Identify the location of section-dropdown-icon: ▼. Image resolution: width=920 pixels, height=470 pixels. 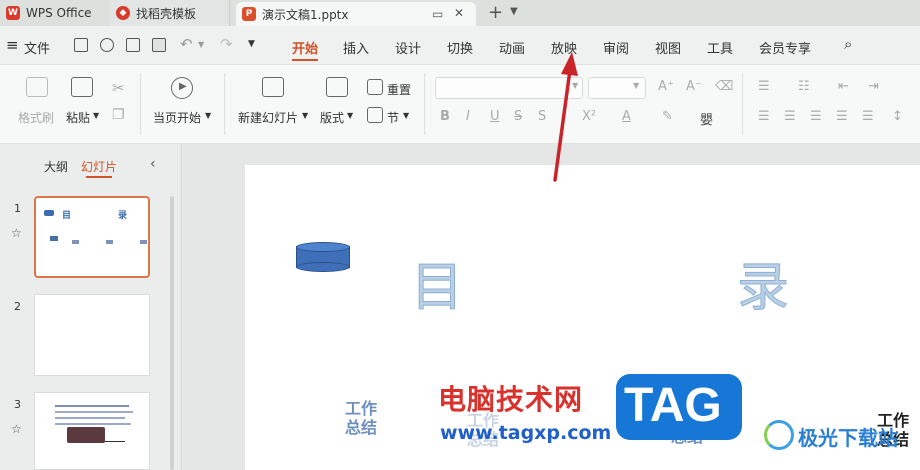
(406, 115).